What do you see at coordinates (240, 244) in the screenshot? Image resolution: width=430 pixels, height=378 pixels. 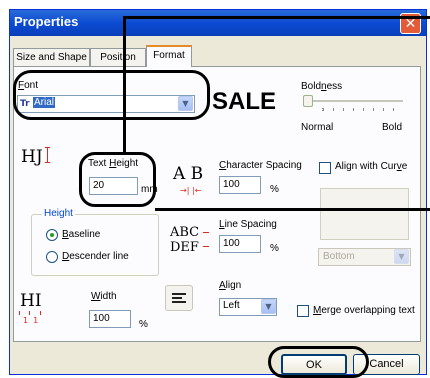 I see `line-spacing-input: 100` at bounding box center [240, 244].